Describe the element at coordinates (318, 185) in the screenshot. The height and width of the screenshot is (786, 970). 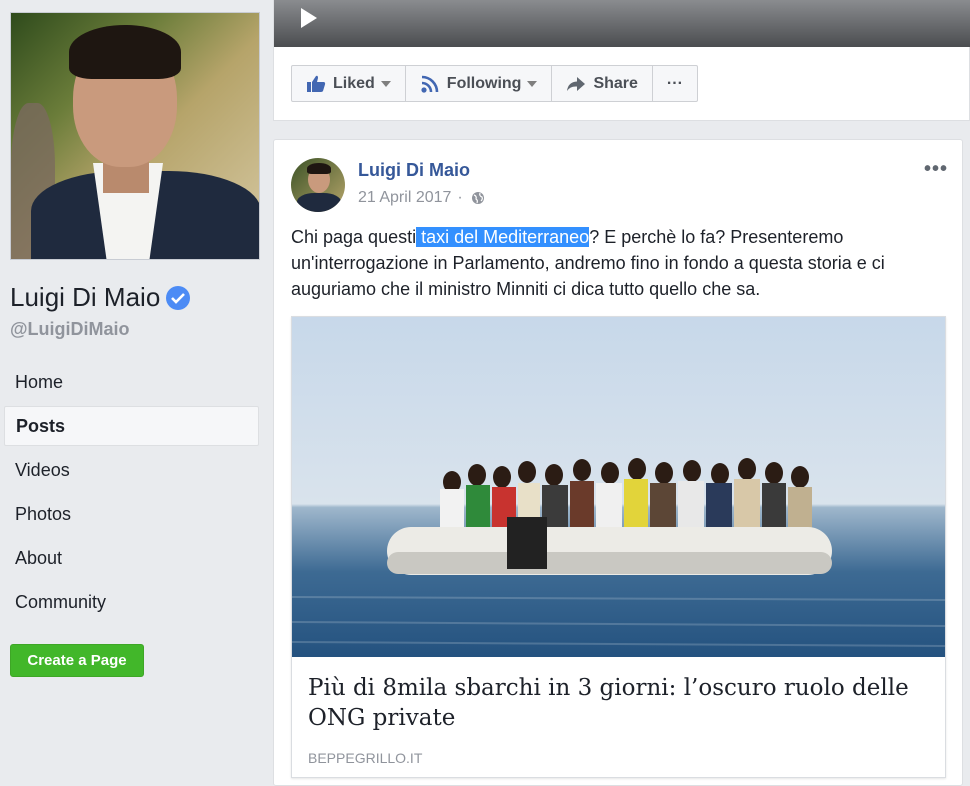
I see `author-avatar` at that location.